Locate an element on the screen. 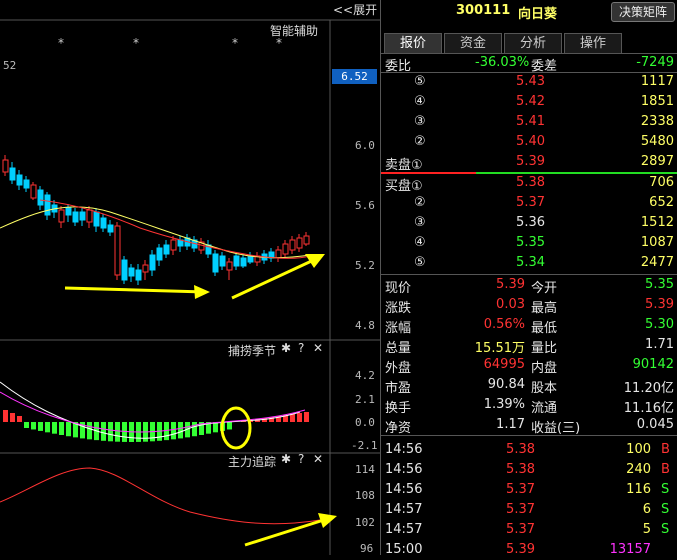  orderbook-row: ③ 5.36 1512 is located at coordinates (529, 223).